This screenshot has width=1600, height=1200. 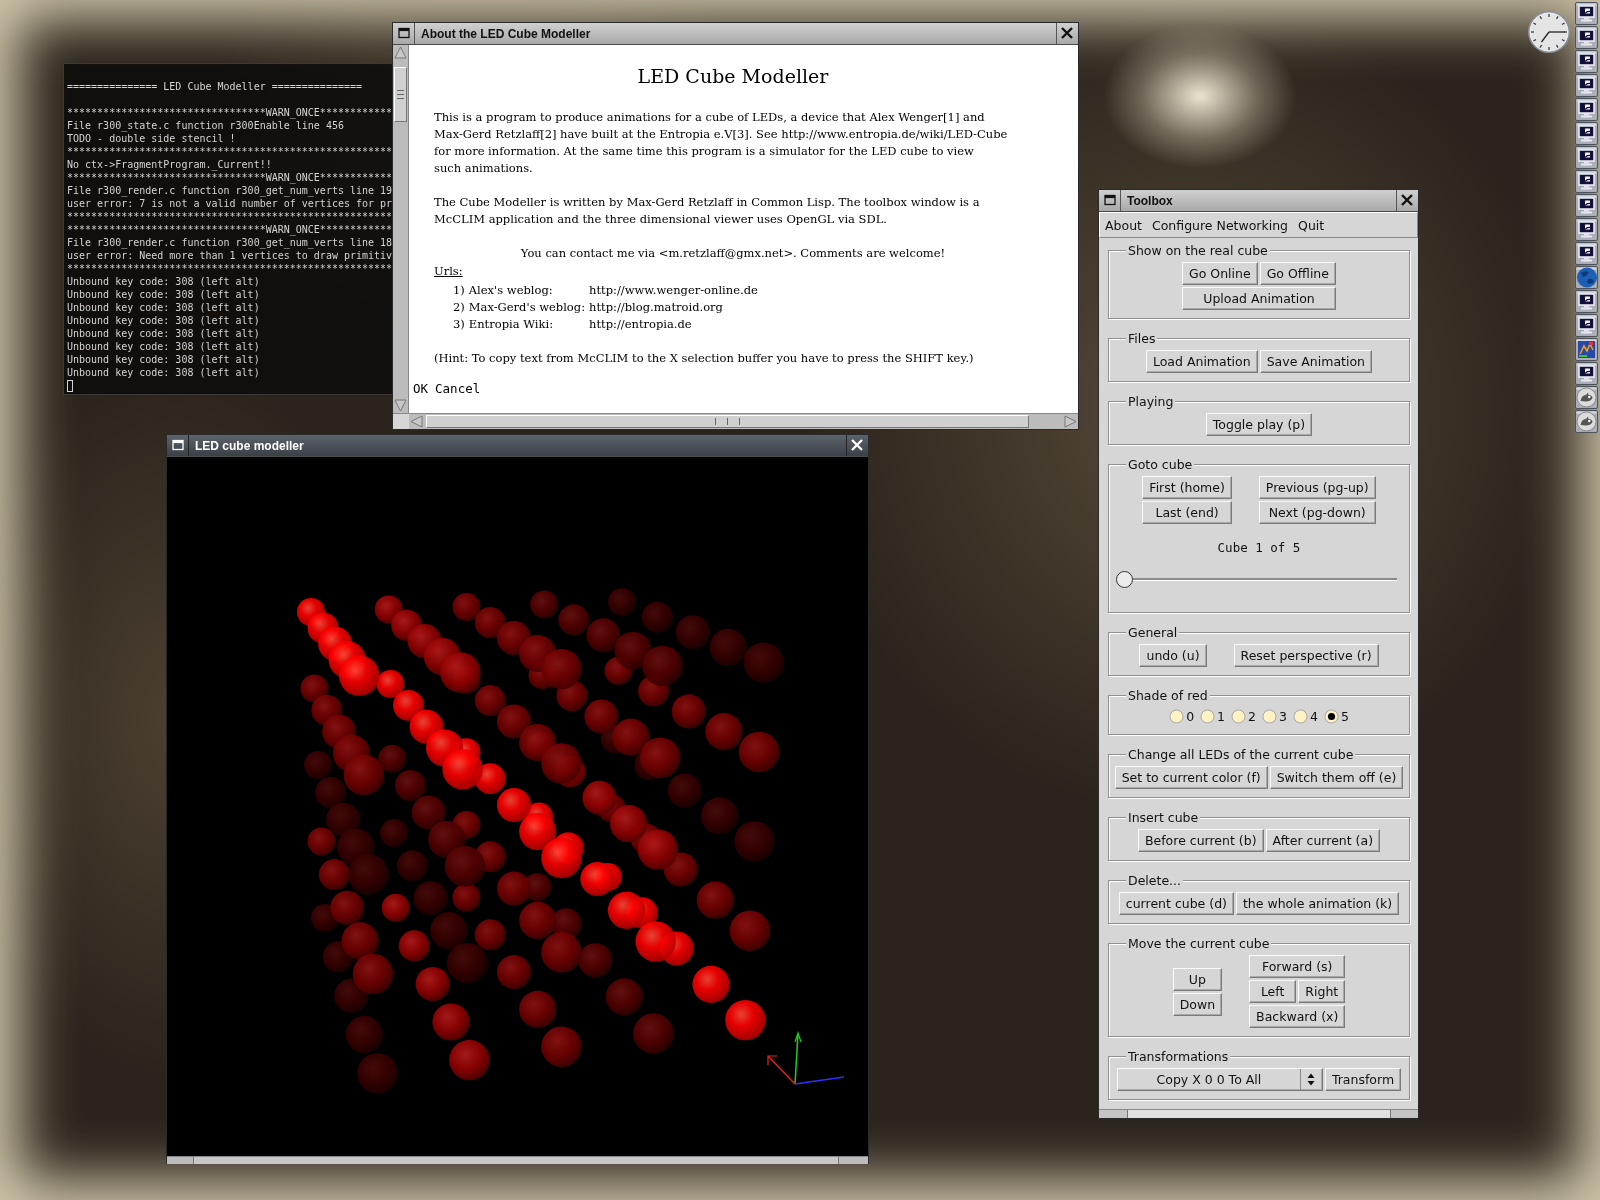 What do you see at coordinates (1259, 548) in the screenshot?
I see `cube-counter: Cube 1 of 5` at bounding box center [1259, 548].